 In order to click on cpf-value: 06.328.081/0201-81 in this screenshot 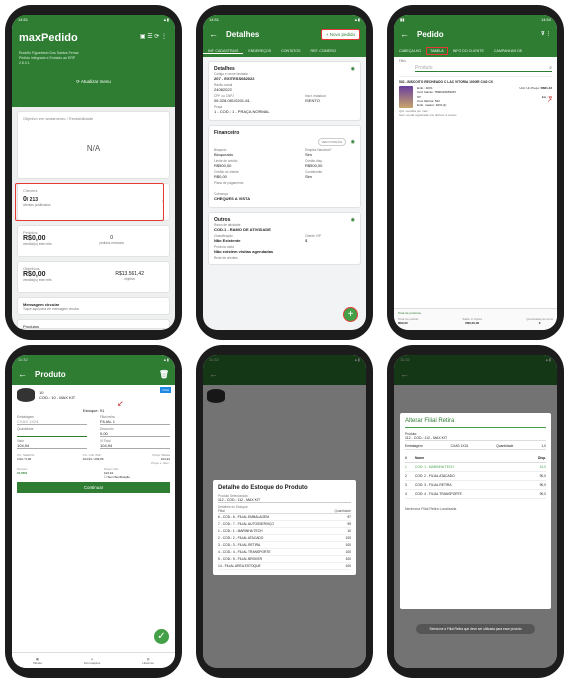, I will do `click(232, 100)`.